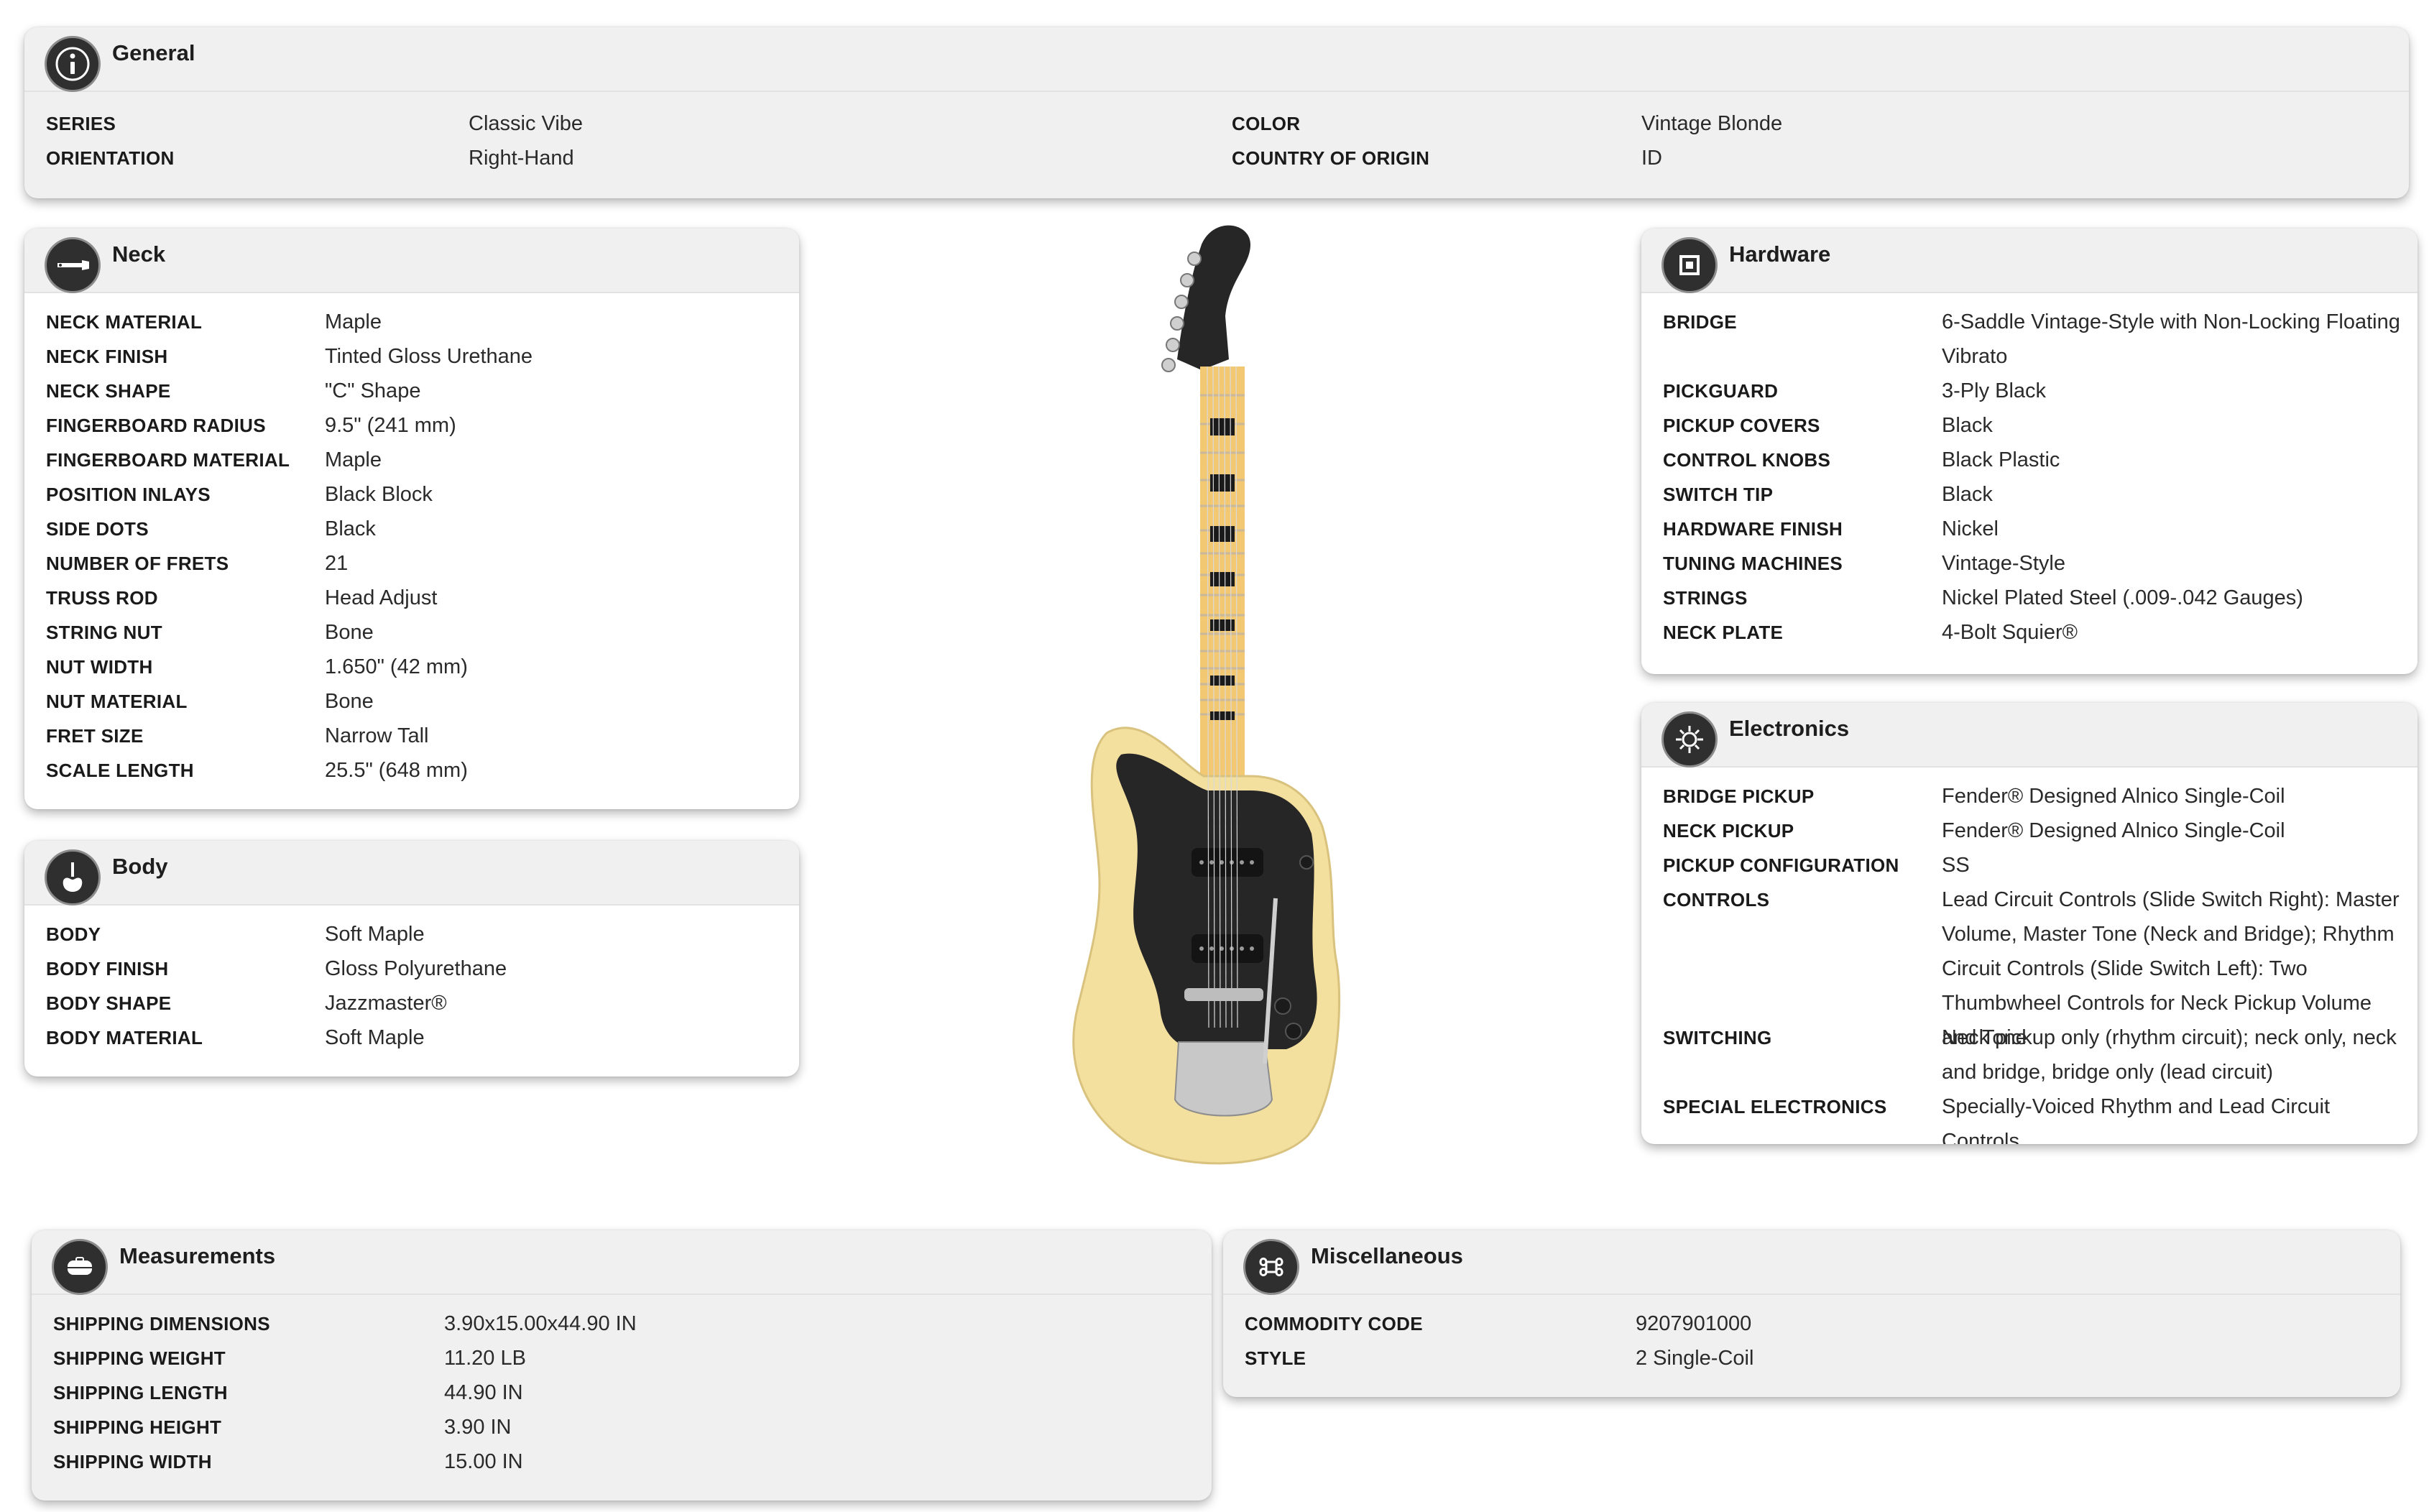 This screenshot has width=2429, height=1512. Describe the element at coordinates (381, 598) in the screenshot. I see `spec-value: Head Adjust` at that location.